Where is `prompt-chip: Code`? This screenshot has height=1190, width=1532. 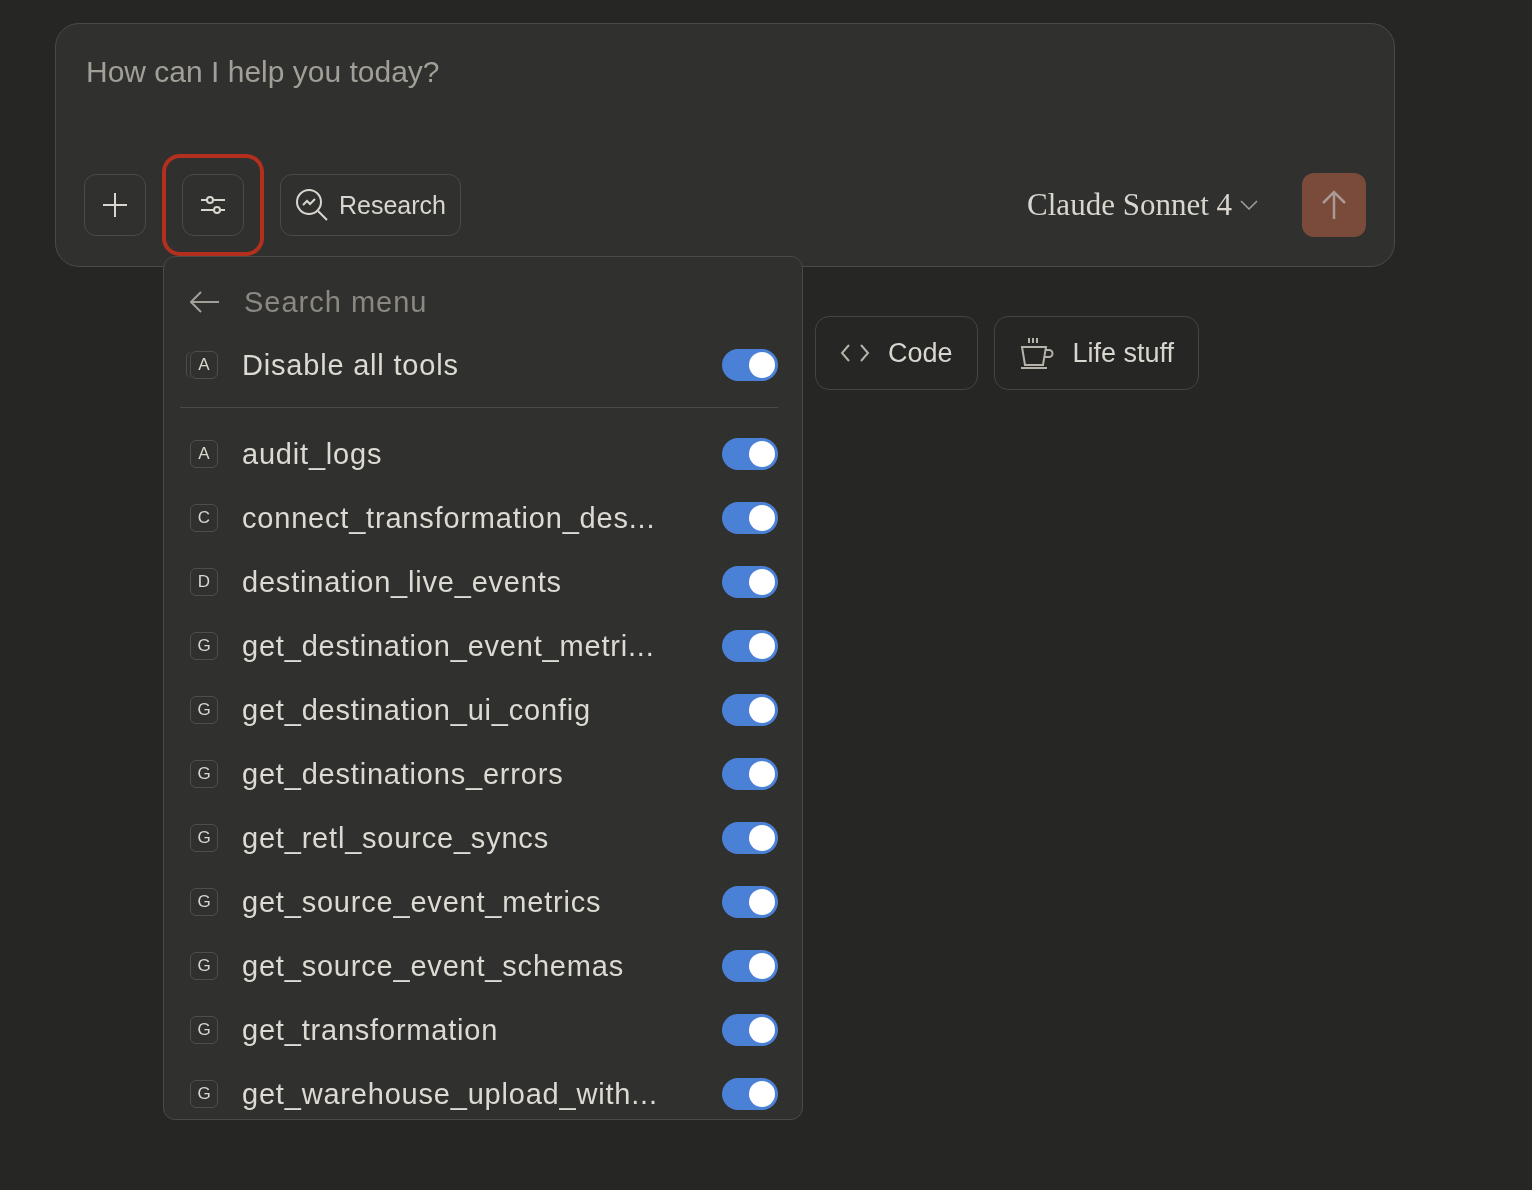
prompt-chip: Code is located at coordinates (896, 353).